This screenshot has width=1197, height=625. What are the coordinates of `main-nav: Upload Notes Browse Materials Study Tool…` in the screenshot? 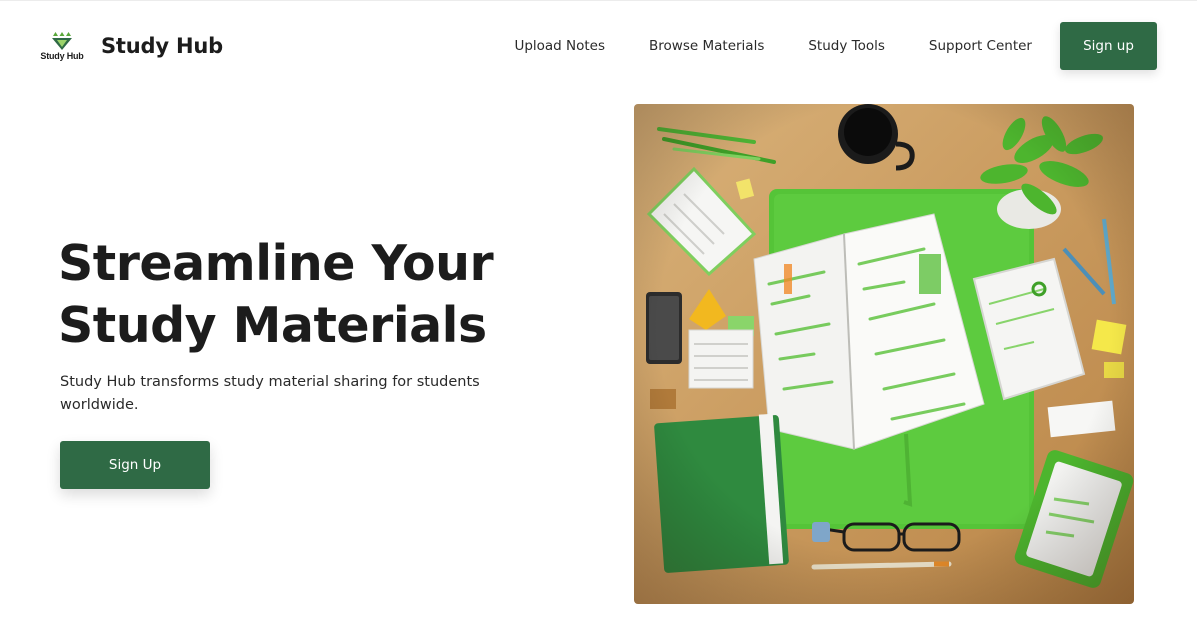 It's located at (773, 46).